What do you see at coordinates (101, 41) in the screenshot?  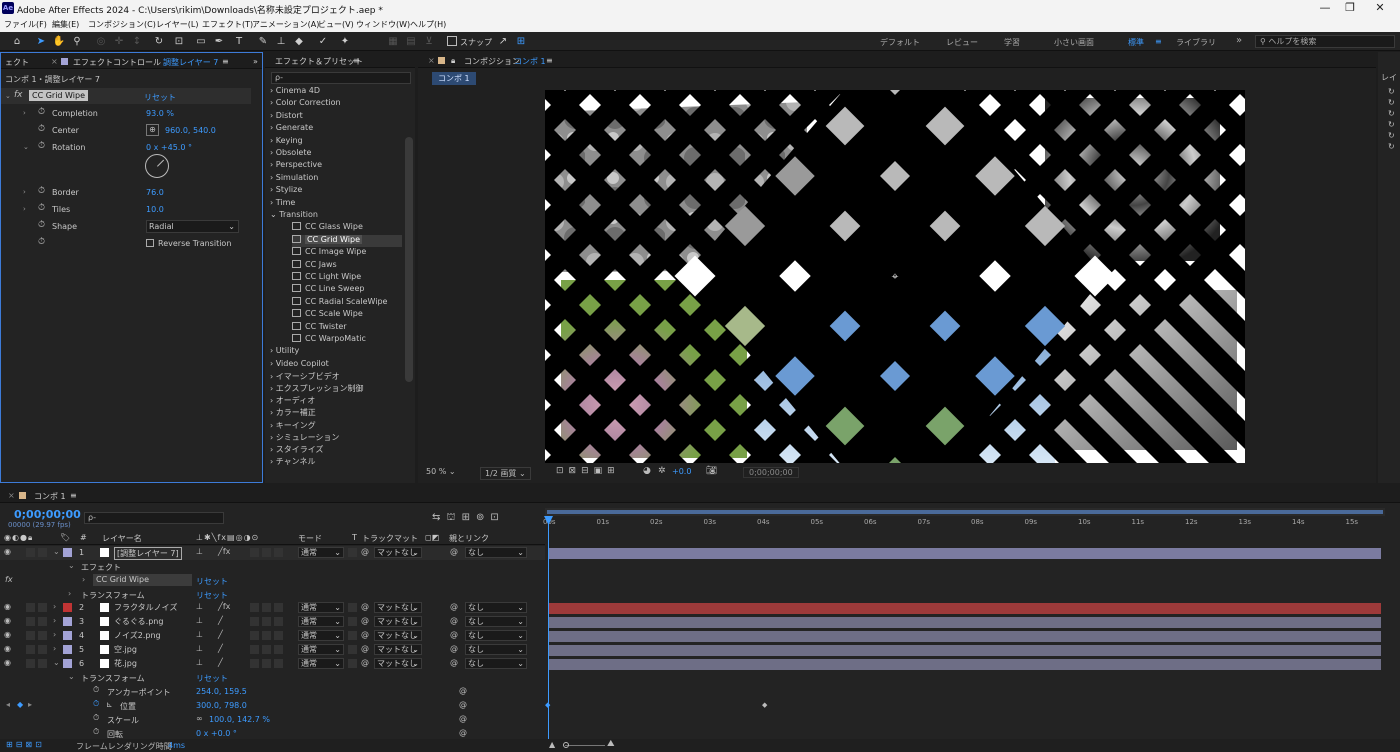 I see `orbit-tool-icon: ◎` at bounding box center [101, 41].